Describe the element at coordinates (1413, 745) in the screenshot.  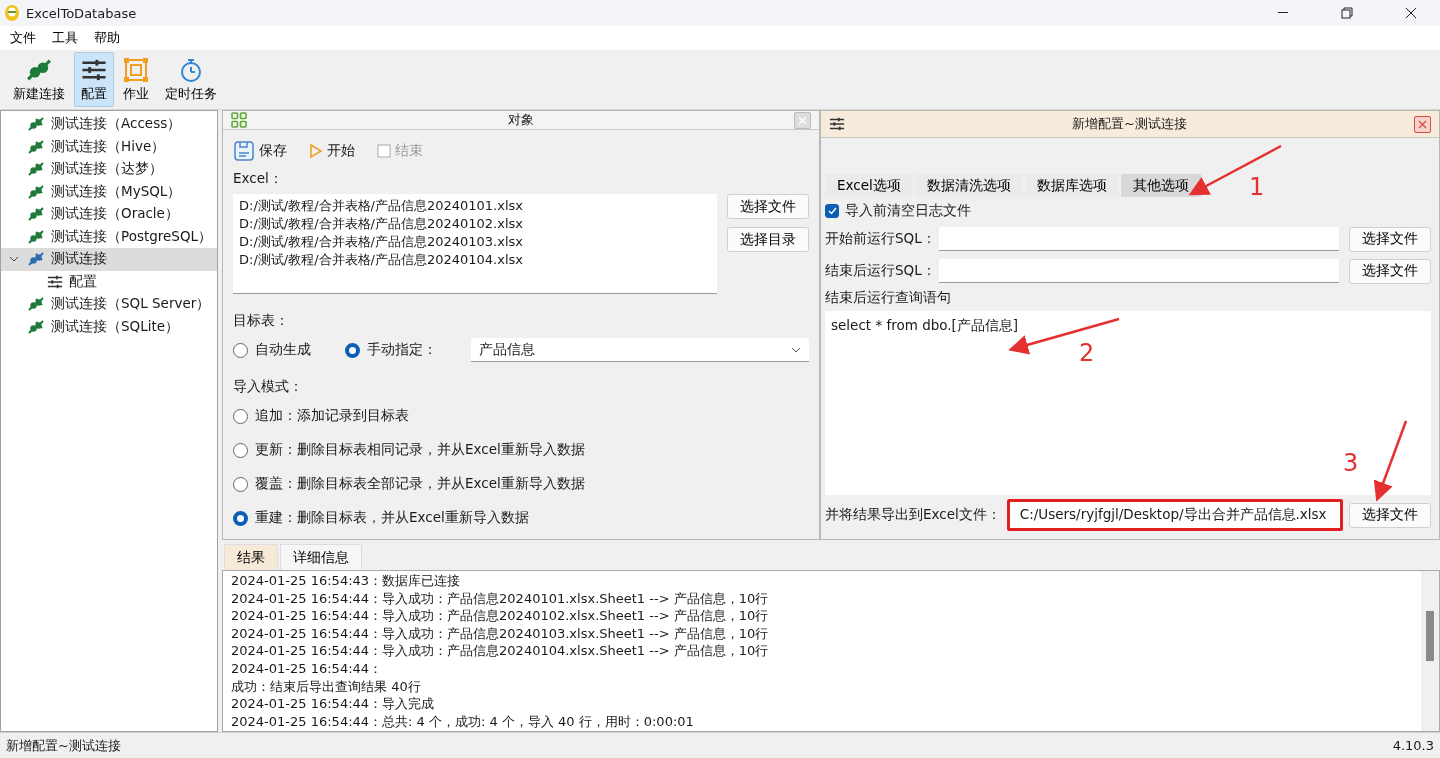
I see `version-text: 4.10.3` at that location.